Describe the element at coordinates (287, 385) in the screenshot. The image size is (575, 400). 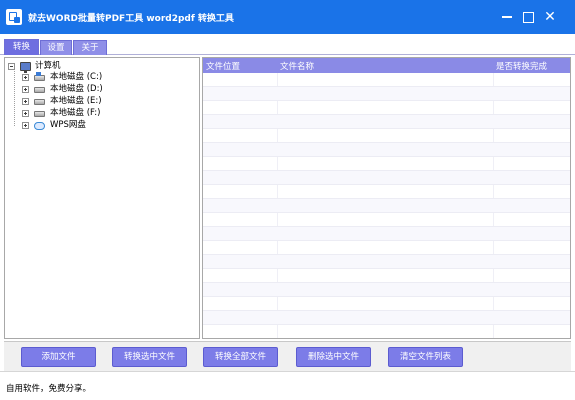
I see `status-bar: 自用软件，免费分享。` at that location.